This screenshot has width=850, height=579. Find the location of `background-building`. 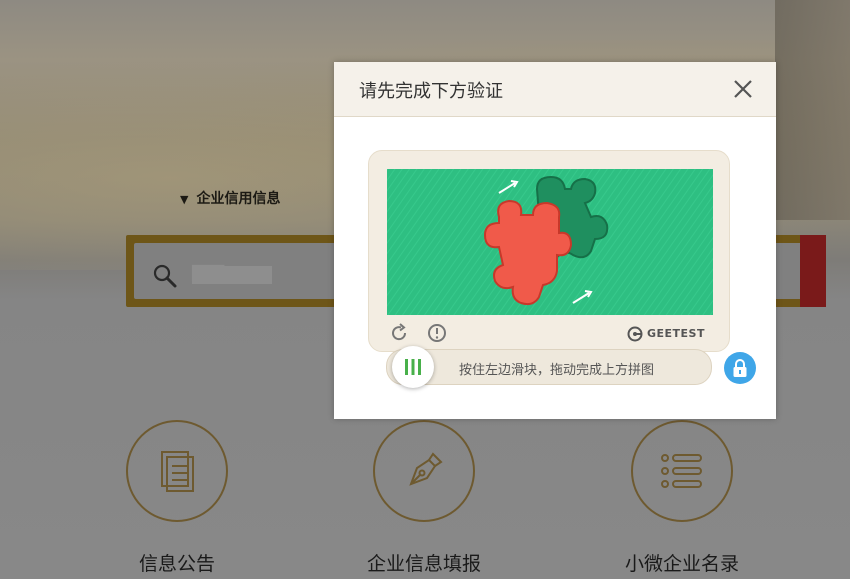

background-building is located at coordinates (812, 110).